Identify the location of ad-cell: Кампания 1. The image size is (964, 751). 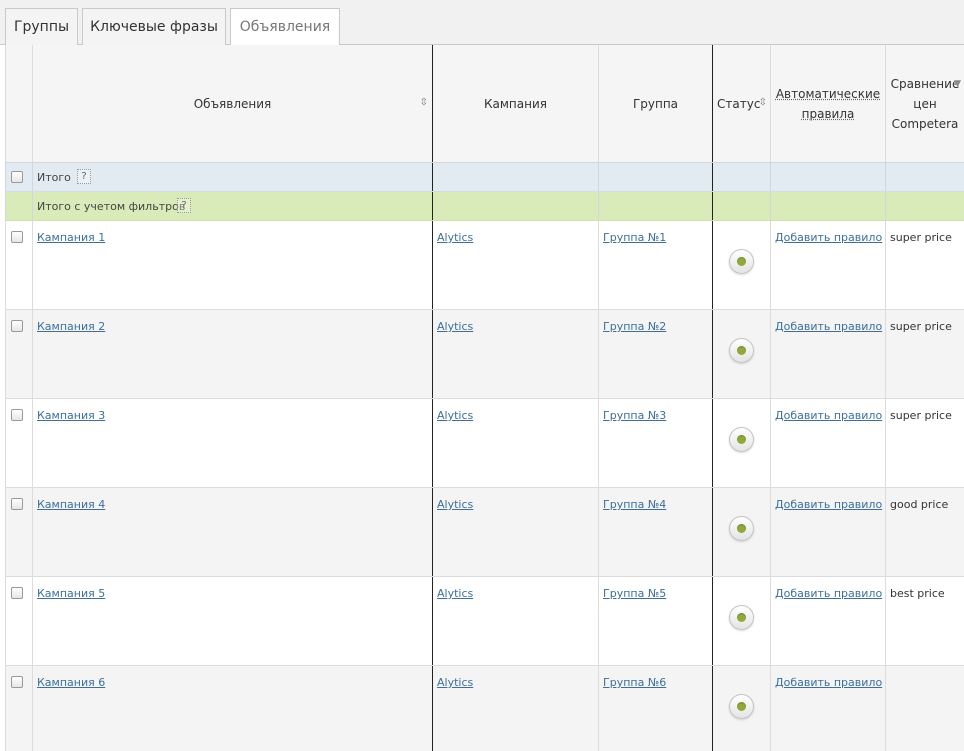
(232, 265).